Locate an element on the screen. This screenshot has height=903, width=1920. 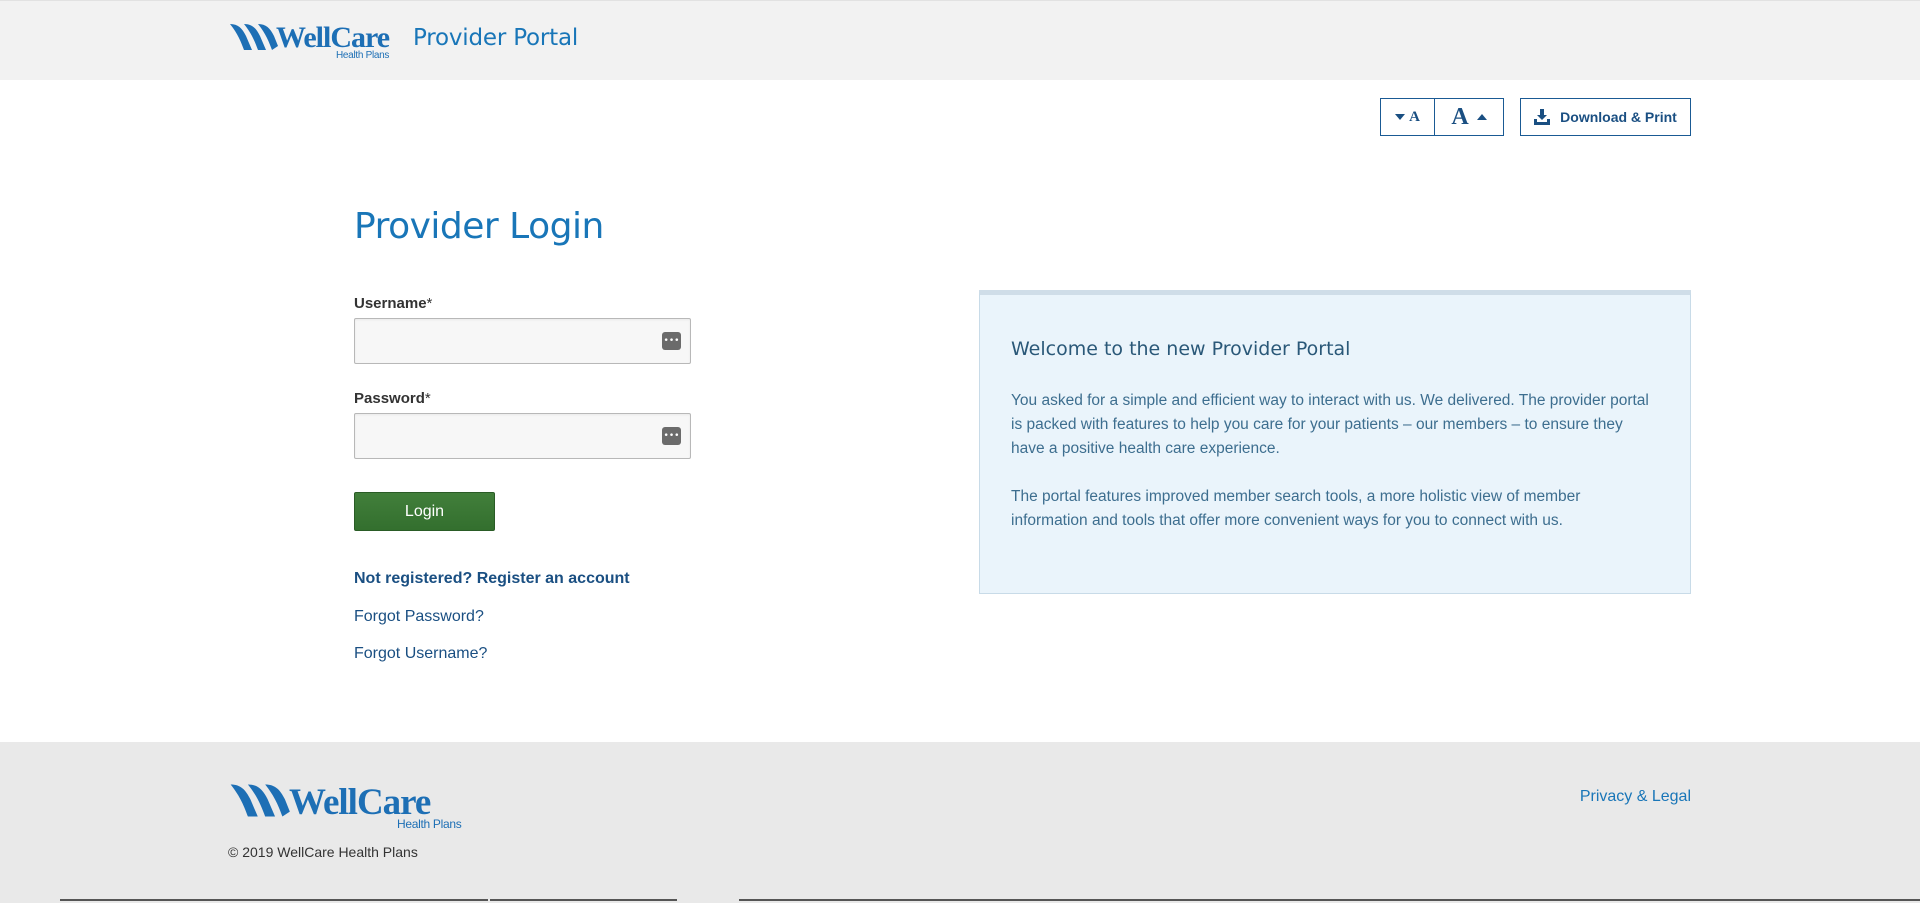
username-field-wrapper: ••• is located at coordinates (522, 341).